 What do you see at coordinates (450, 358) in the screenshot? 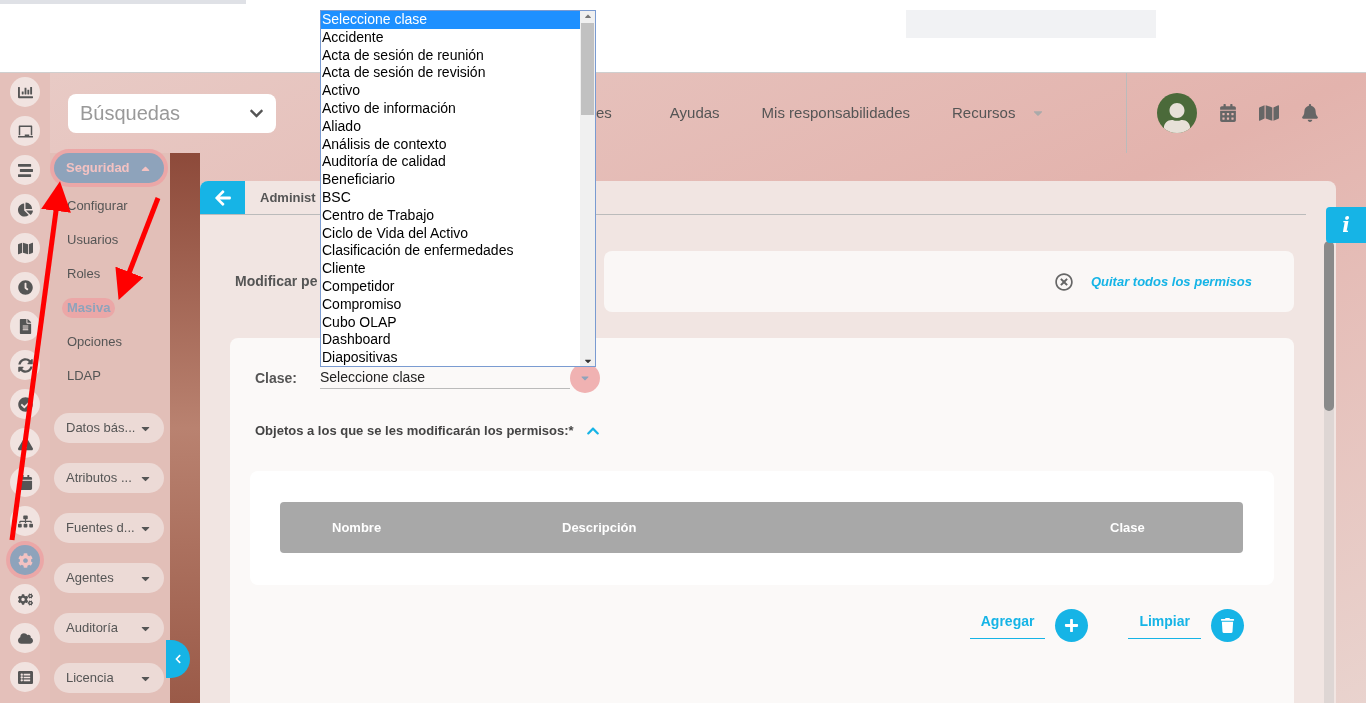
I see `dropdown-option: Diapositivas` at bounding box center [450, 358].